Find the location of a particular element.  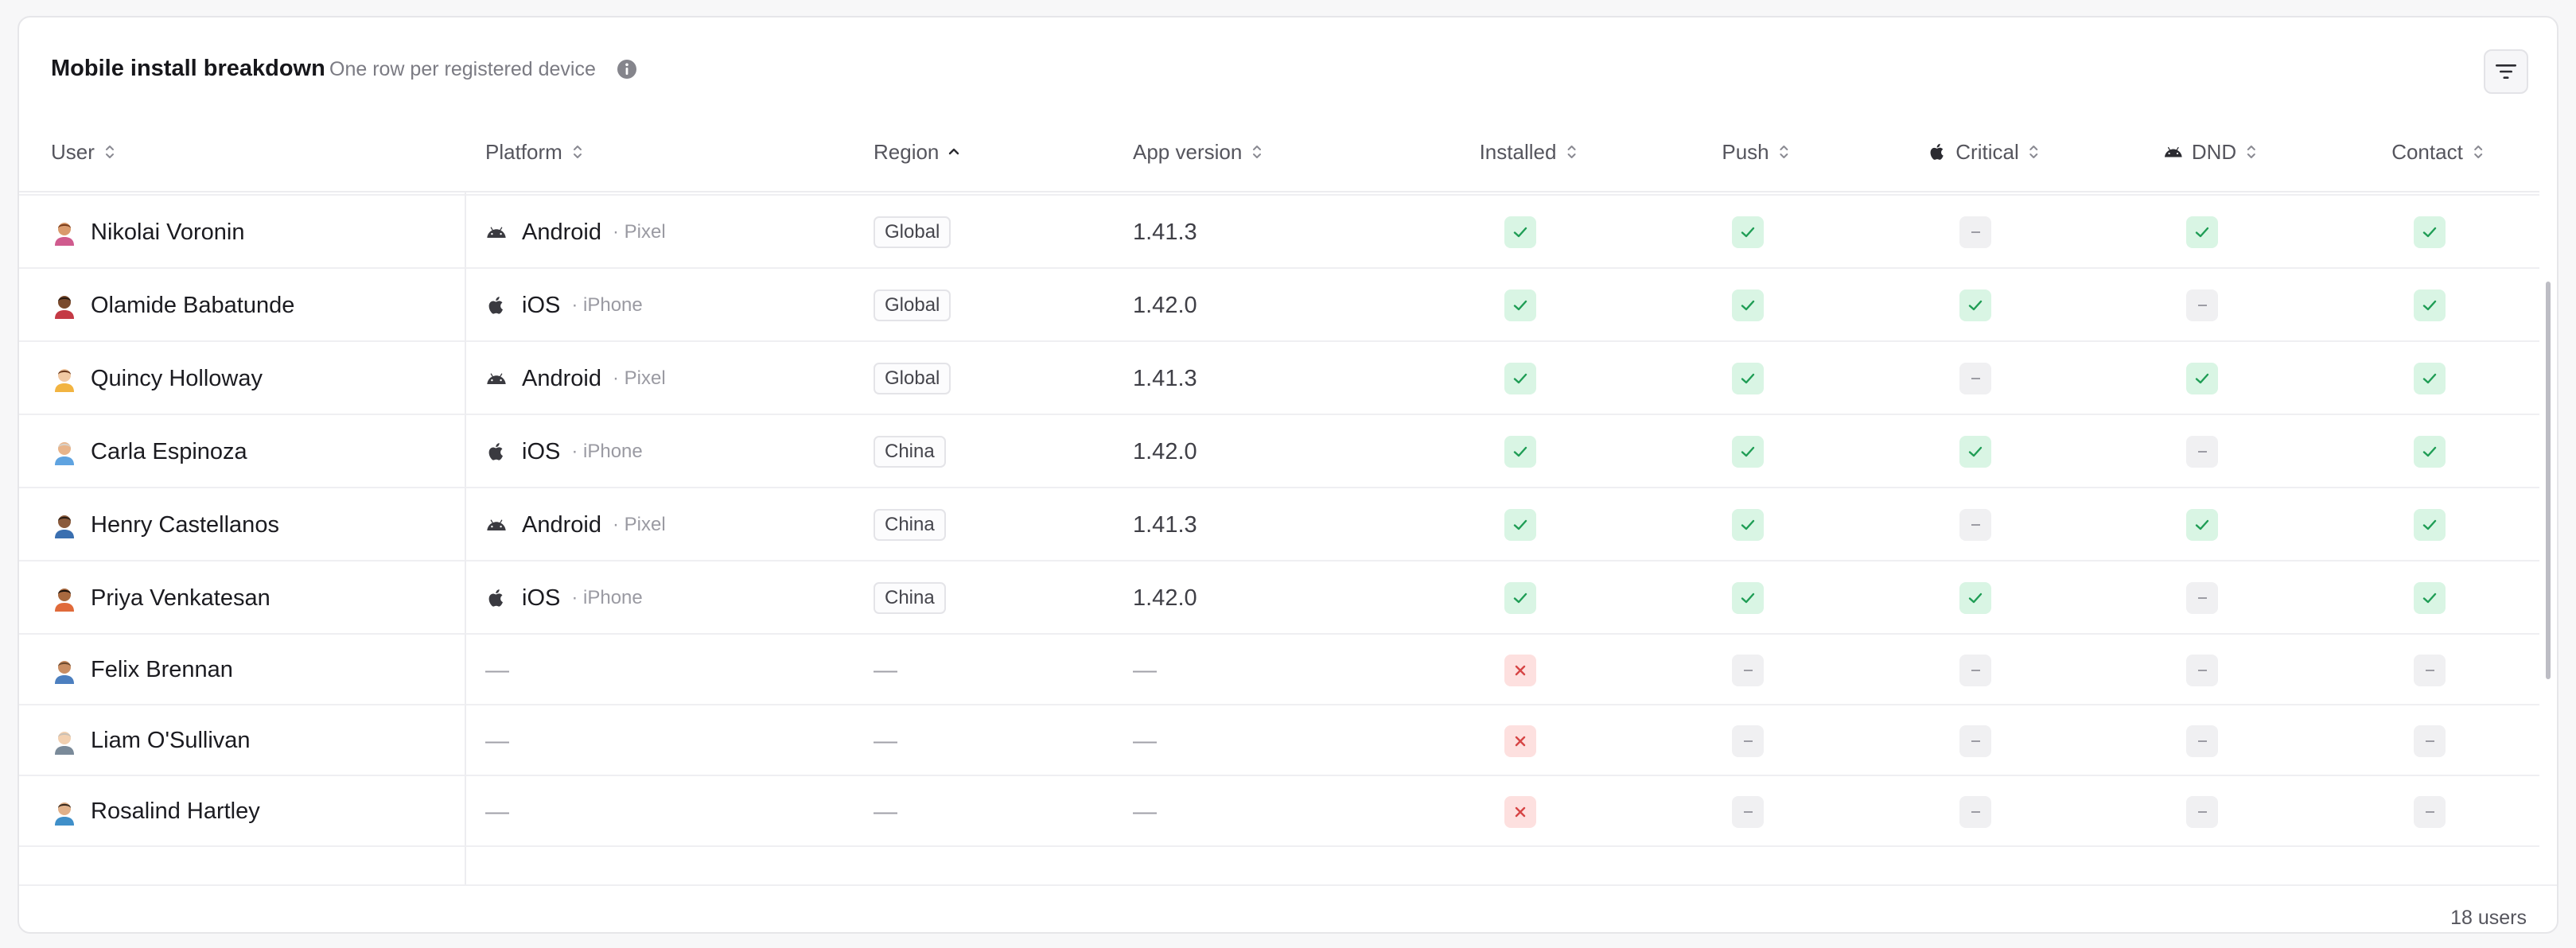

scrollbar-thumb is located at coordinates (2548, 480).